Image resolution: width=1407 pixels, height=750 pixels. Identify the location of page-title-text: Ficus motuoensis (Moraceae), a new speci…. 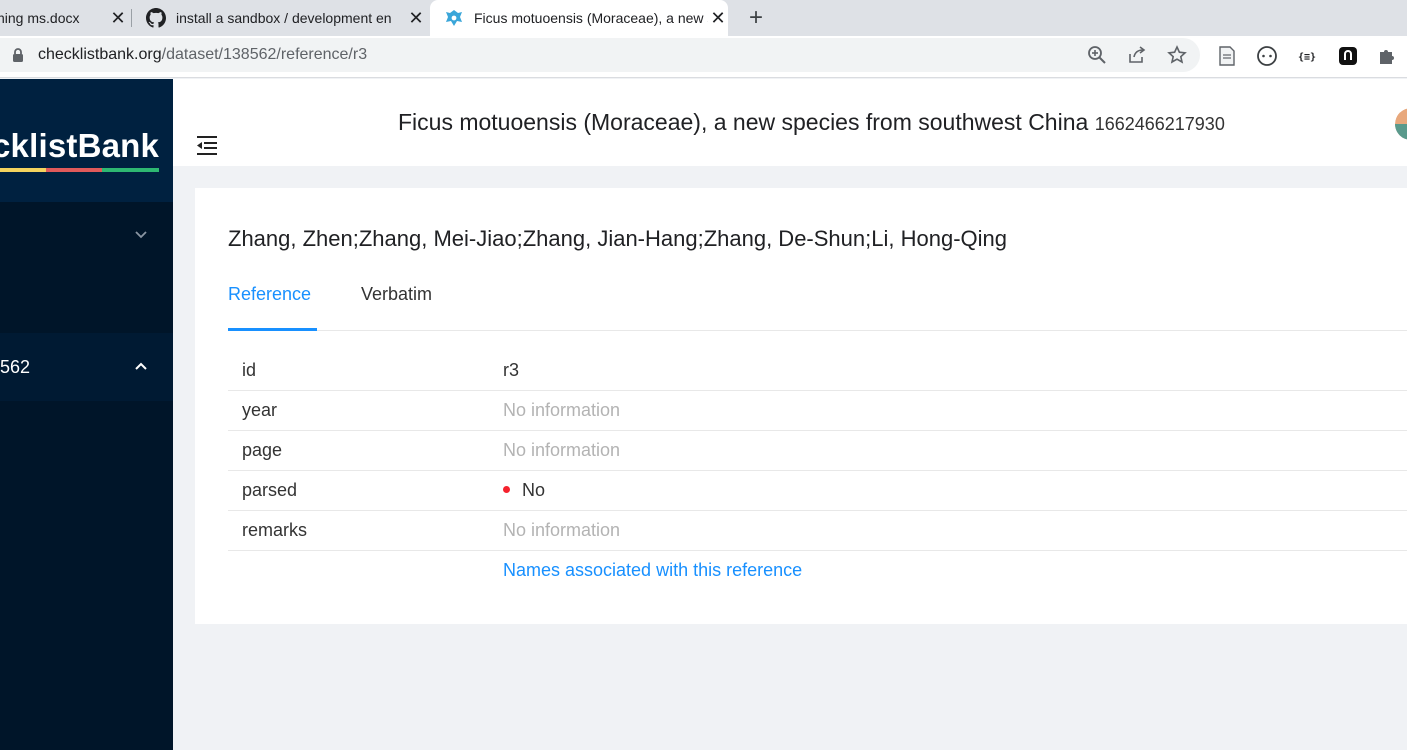
(743, 122).